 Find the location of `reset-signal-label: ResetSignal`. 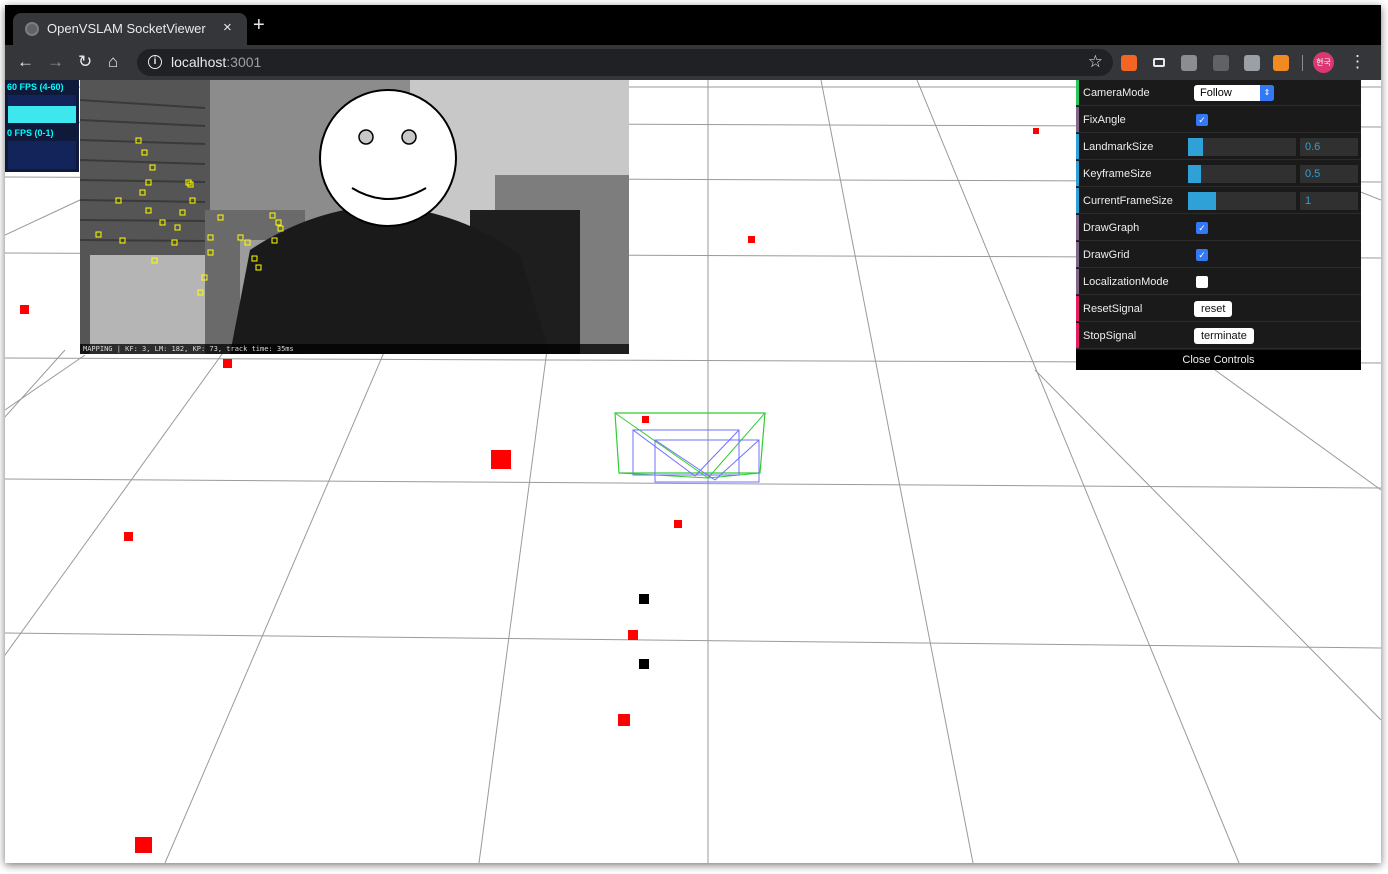

reset-signal-label: ResetSignal is located at coordinates (1113, 309).